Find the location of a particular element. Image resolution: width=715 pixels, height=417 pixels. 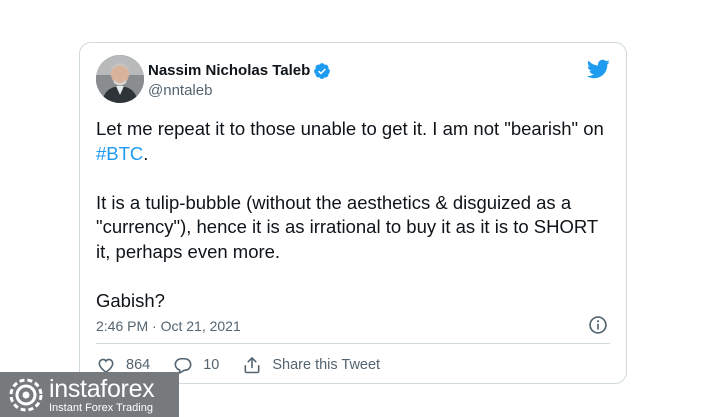

reply-count: 10 is located at coordinates (211, 365).